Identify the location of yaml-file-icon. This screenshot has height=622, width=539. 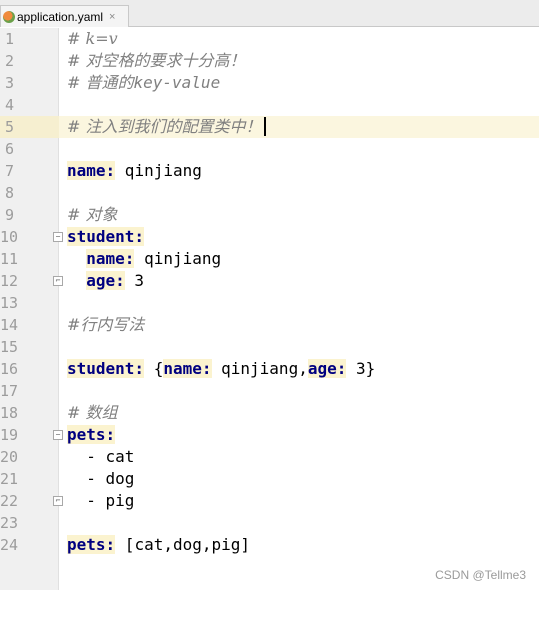
(9, 16).